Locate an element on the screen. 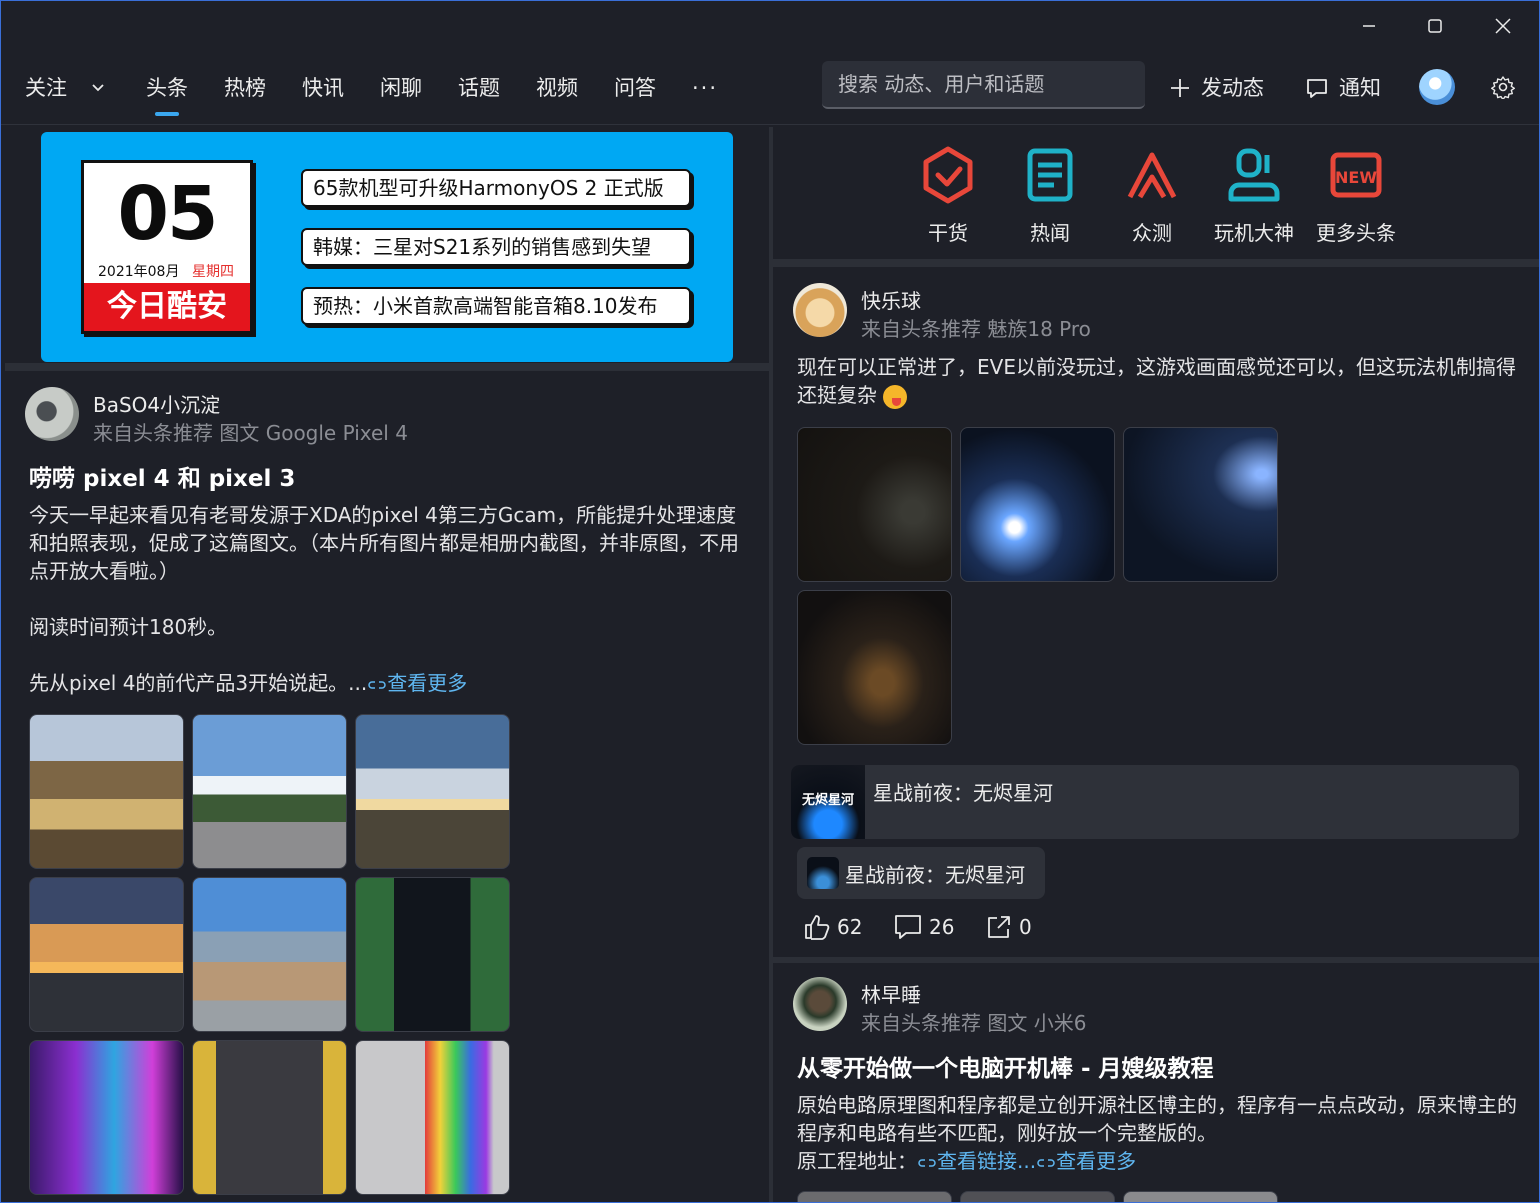  category-item: NEW 更多头条 is located at coordinates (1356, 194).